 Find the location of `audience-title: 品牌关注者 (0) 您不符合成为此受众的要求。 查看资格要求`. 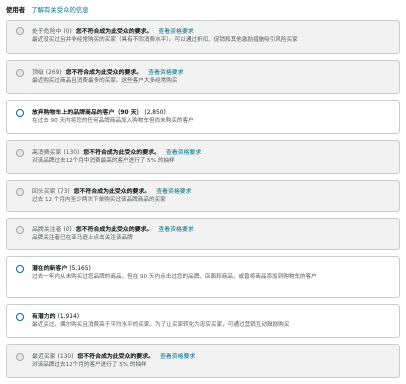

audience-title: 品牌关注者 (0) 您不符合成为此受众的要求。 查看资格要求 is located at coordinates (213, 228).